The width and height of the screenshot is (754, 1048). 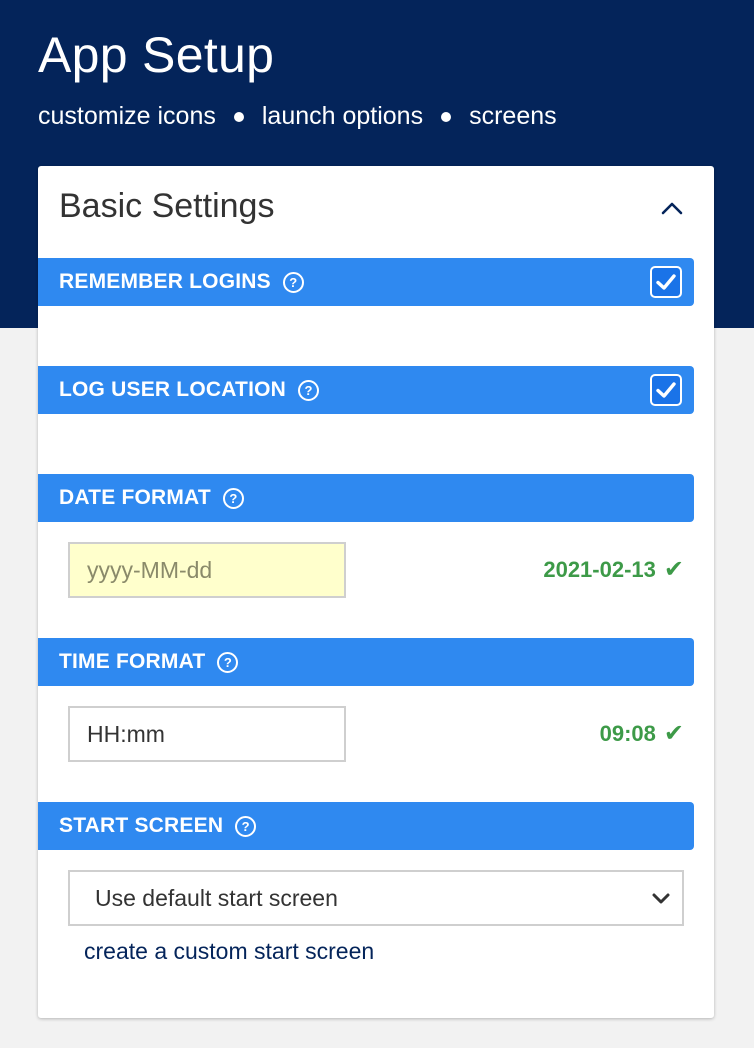 I want to click on page-title: App Setup, so click(x=156, y=55).